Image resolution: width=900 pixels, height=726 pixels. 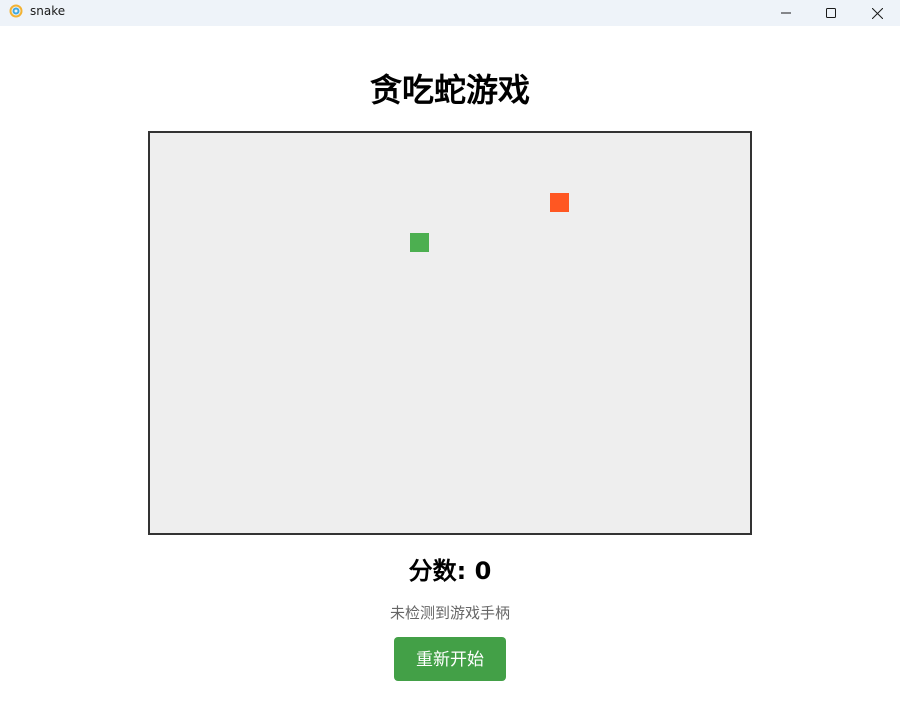 What do you see at coordinates (419, 242) in the screenshot?
I see `snake-head` at bounding box center [419, 242].